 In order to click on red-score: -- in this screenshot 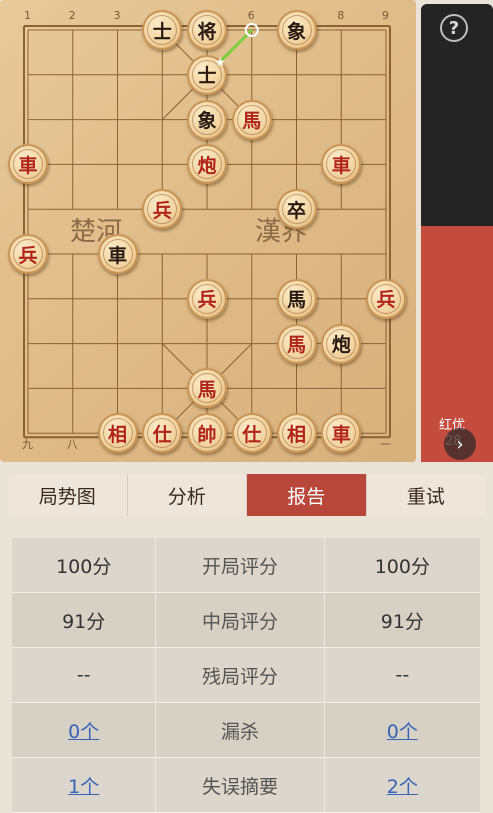, I will do `click(83, 675)`.